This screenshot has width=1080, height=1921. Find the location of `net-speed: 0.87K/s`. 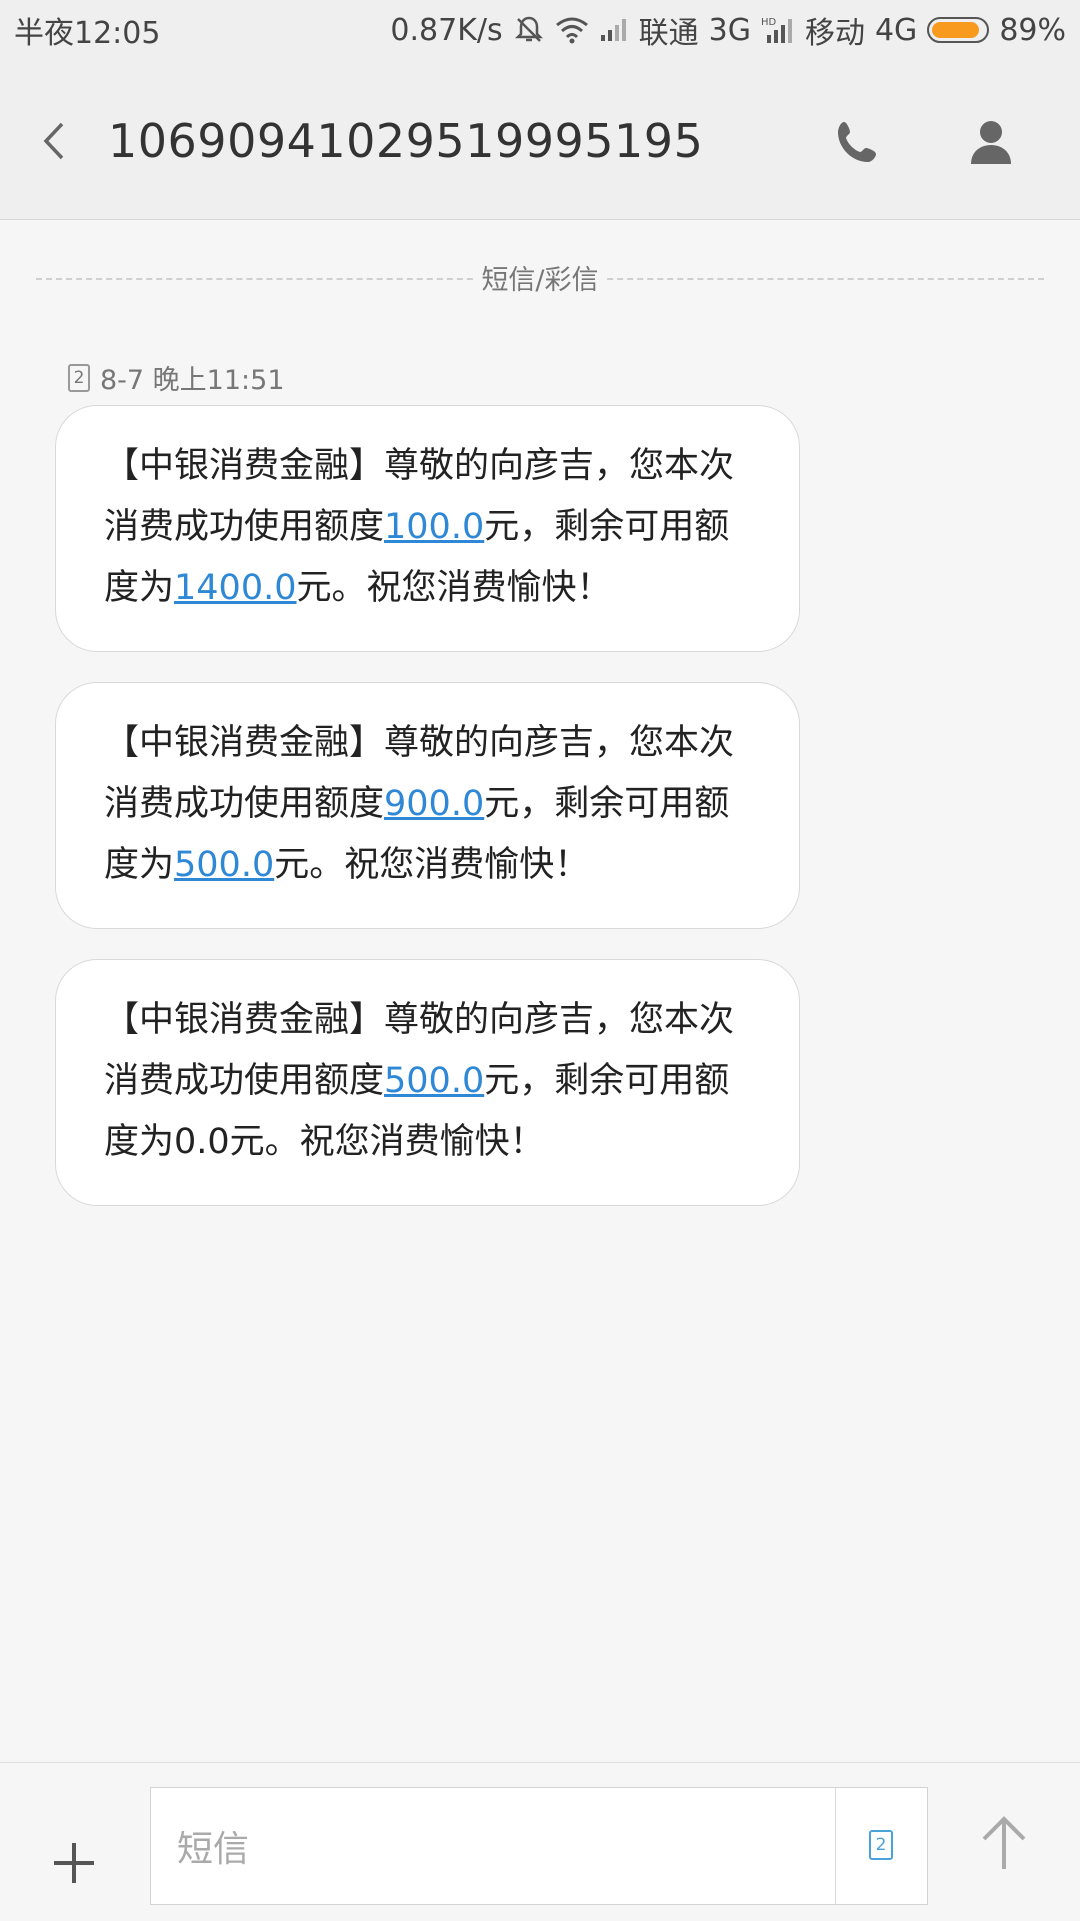

net-speed: 0.87K/s is located at coordinates (446, 30).